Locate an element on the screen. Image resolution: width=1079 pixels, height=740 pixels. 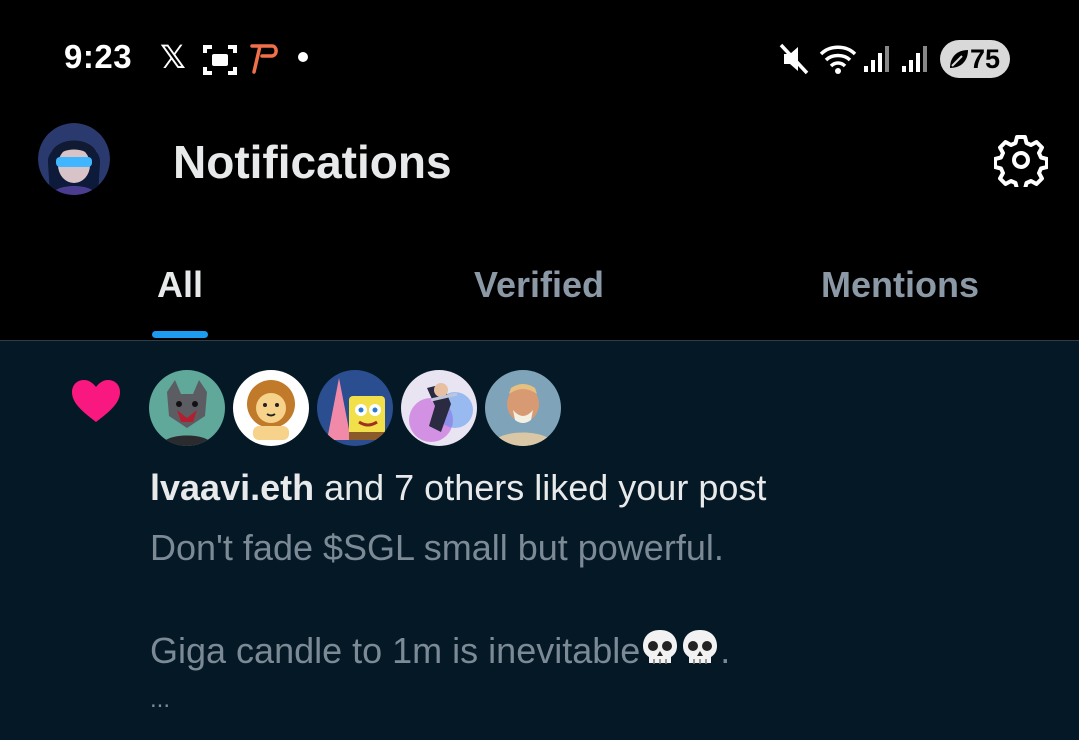
notification-dot-icon is located at coordinates (303, 57).